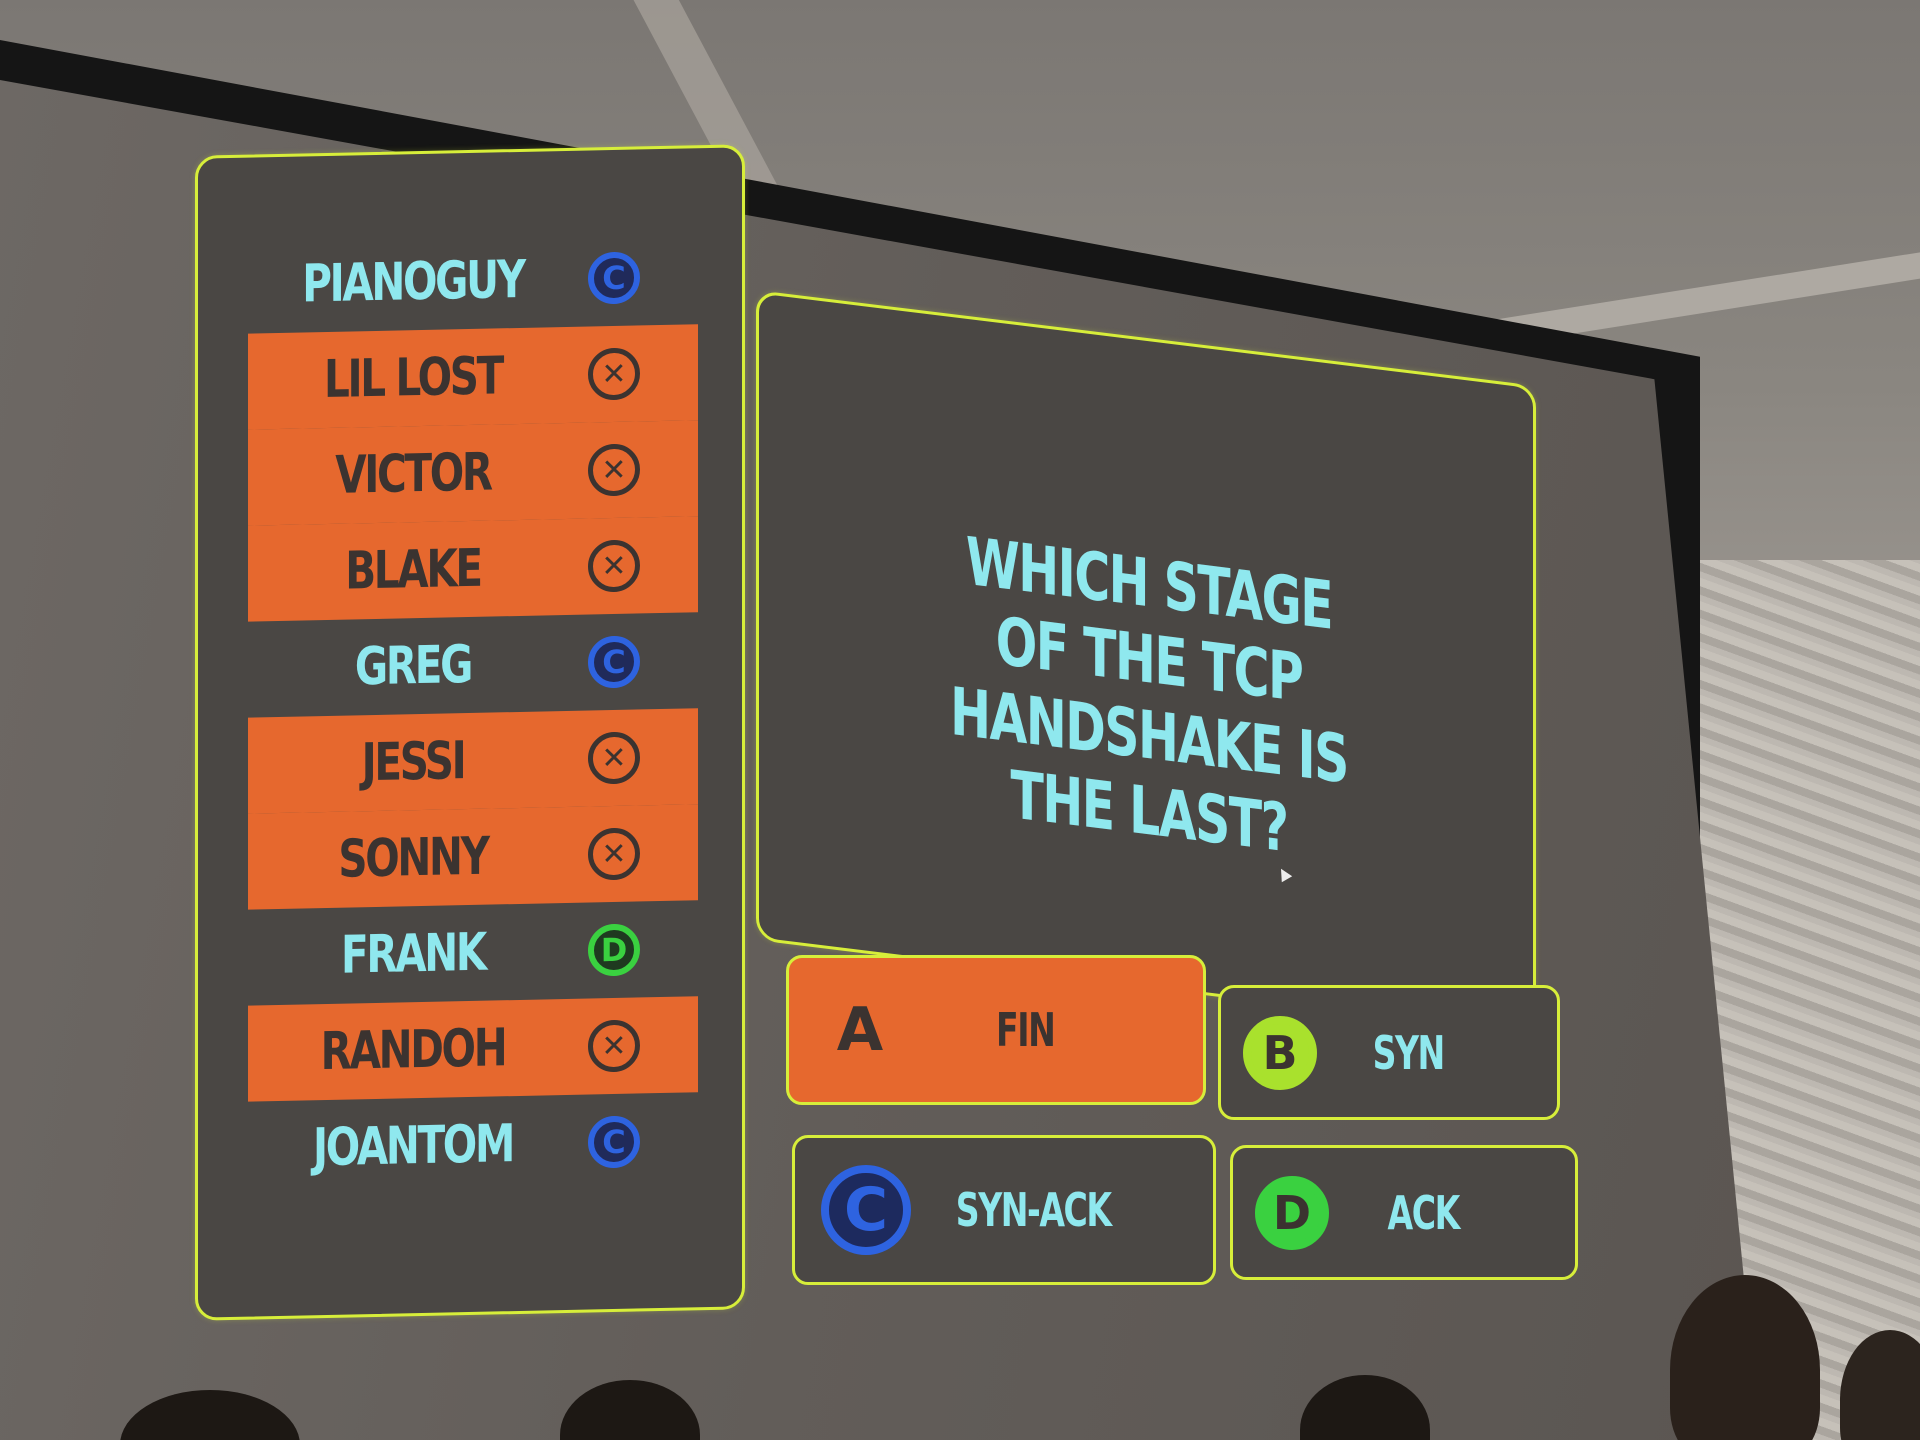  What do you see at coordinates (413, 858) in the screenshot?
I see `player-name: SONNY` at bounding box center [413, 858].